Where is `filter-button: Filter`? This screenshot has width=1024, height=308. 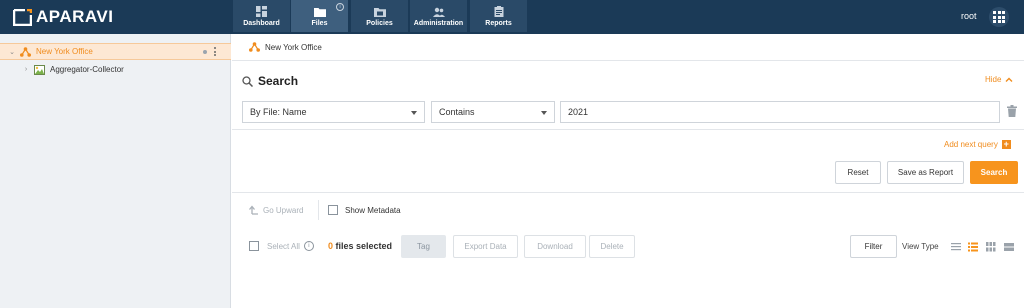 filter-button: Filter is located at coordinates (873, 246).